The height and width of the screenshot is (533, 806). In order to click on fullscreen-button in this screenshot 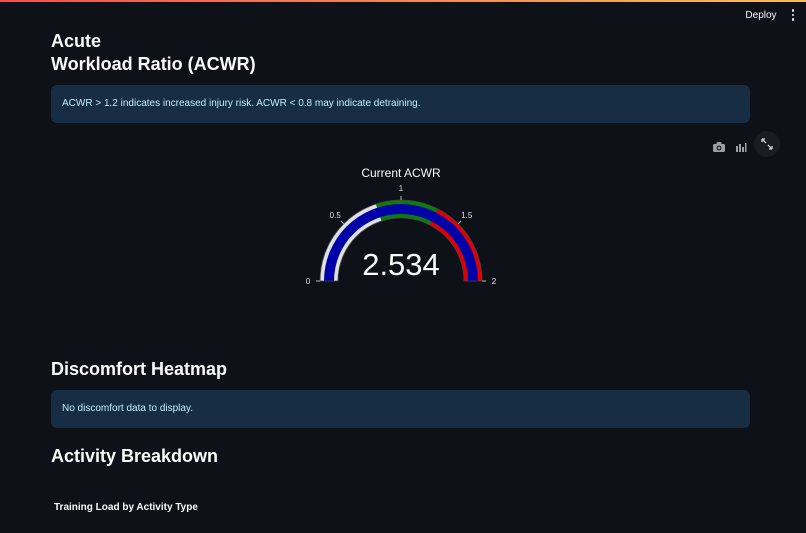, I will do `click(767, 144)`.